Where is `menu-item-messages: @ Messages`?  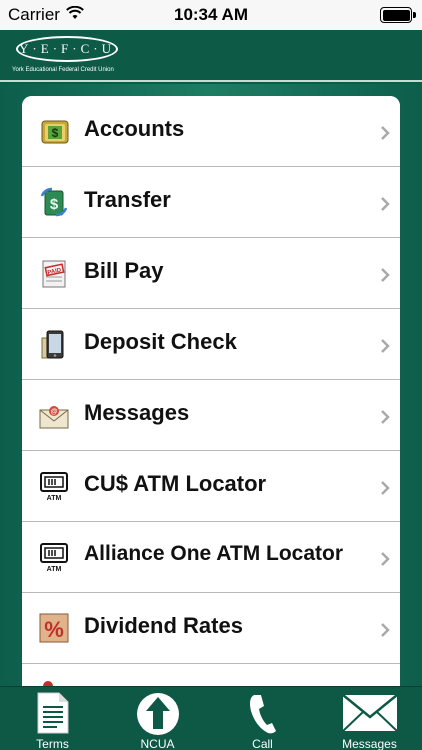 menu-item-messages: @ Messages is located at coordinates (211, 415).